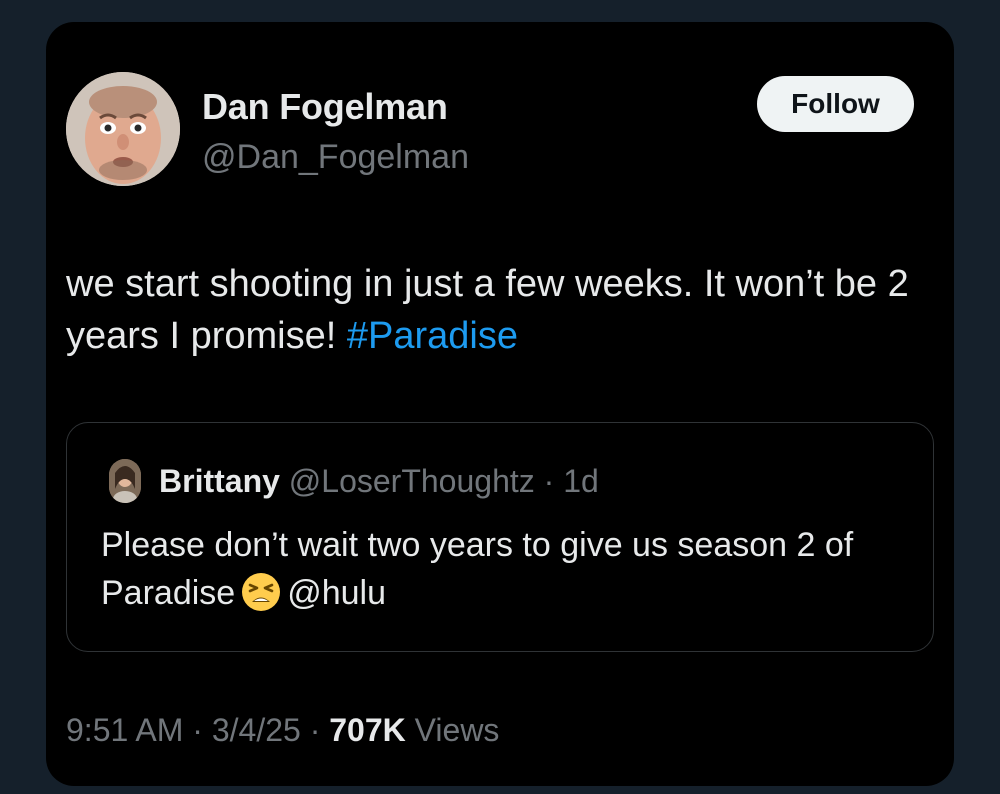 Image resolution: width=1000 pixels, height=794 pixels. I want to click on tweet-meta: 9:51 AM · 3/4/25 · 707K Views, so click(282, 730).